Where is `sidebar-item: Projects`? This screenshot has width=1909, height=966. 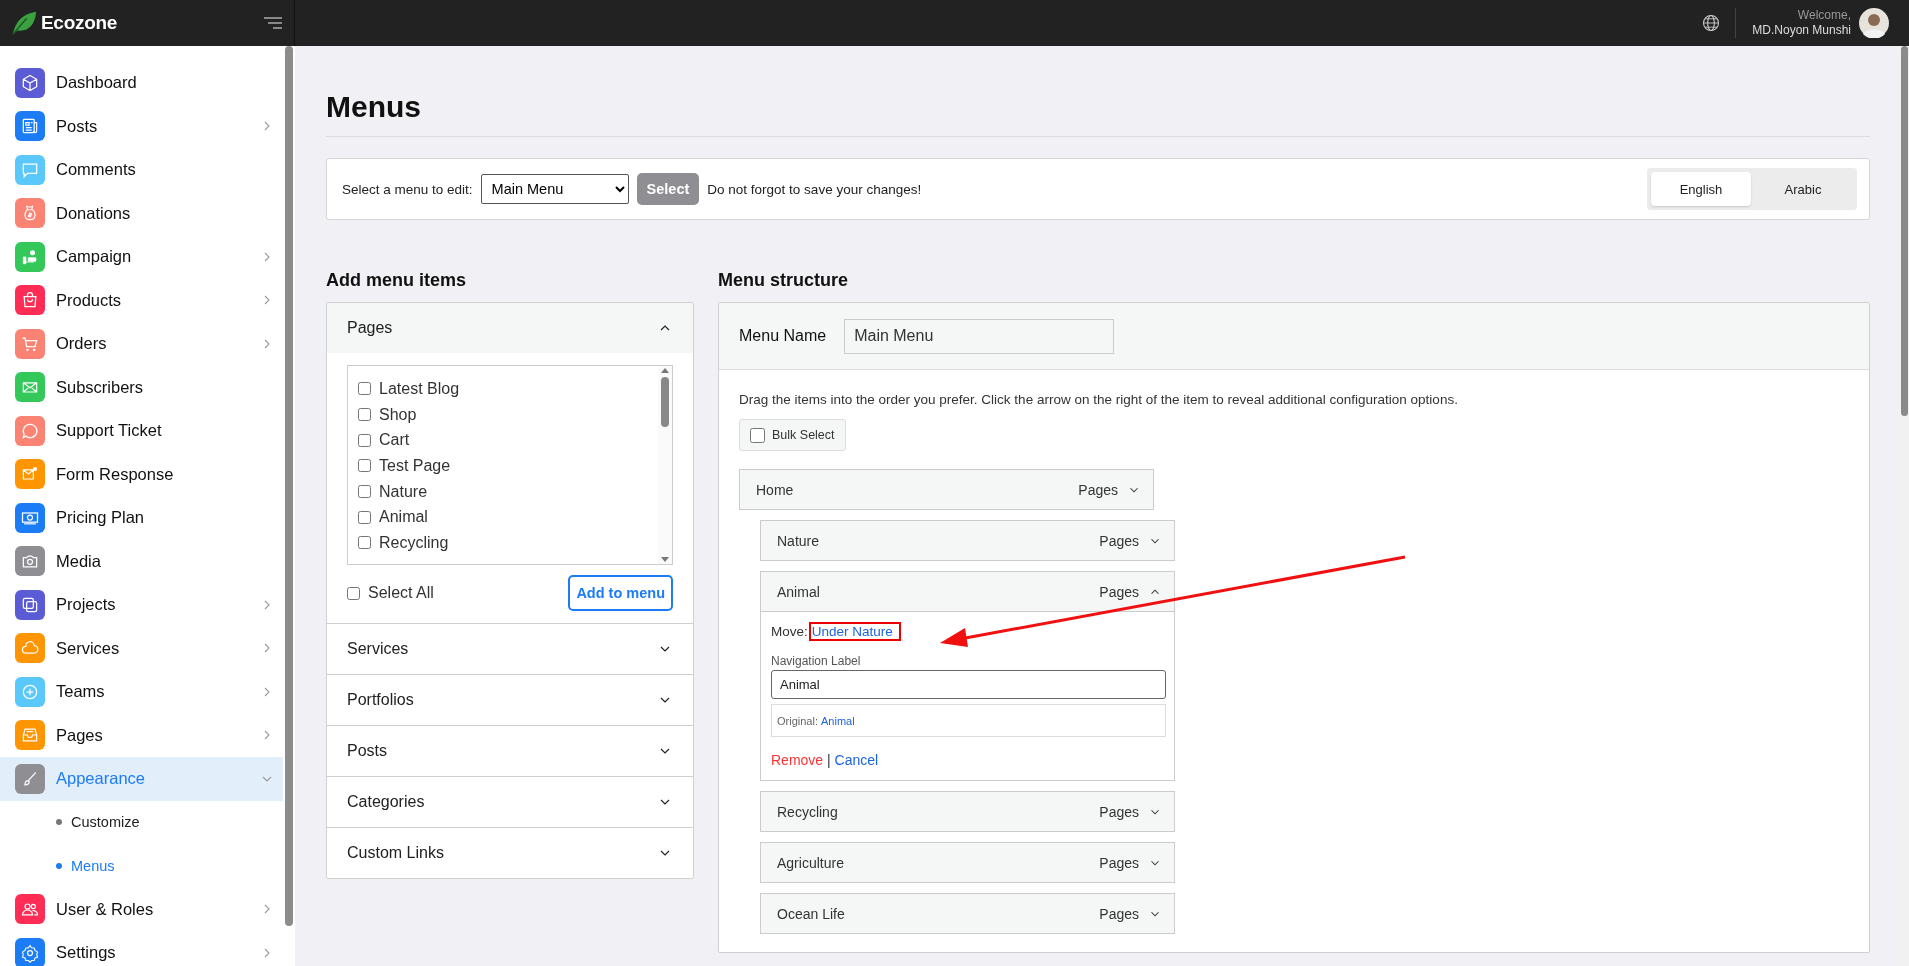 sidebar-item: Projects is located at coordinates (141, 605).